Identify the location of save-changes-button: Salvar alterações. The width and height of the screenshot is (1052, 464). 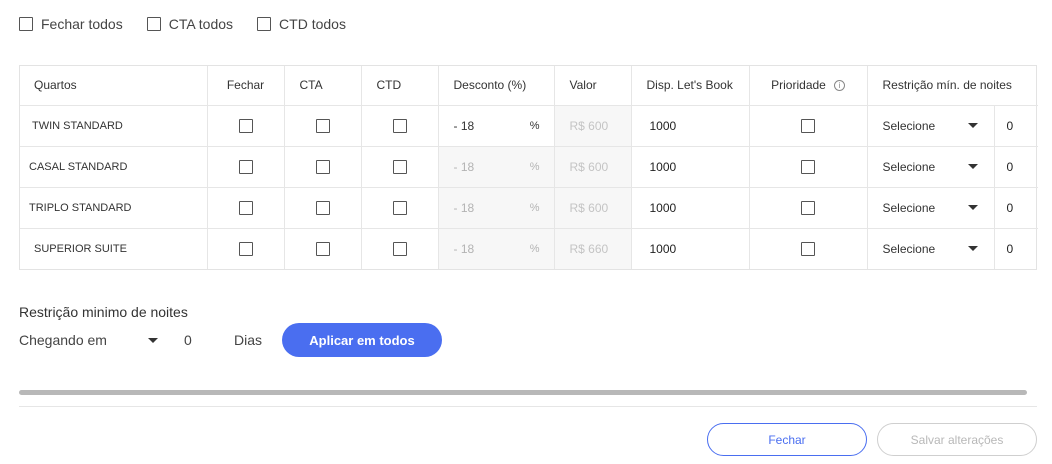
(957, 439).